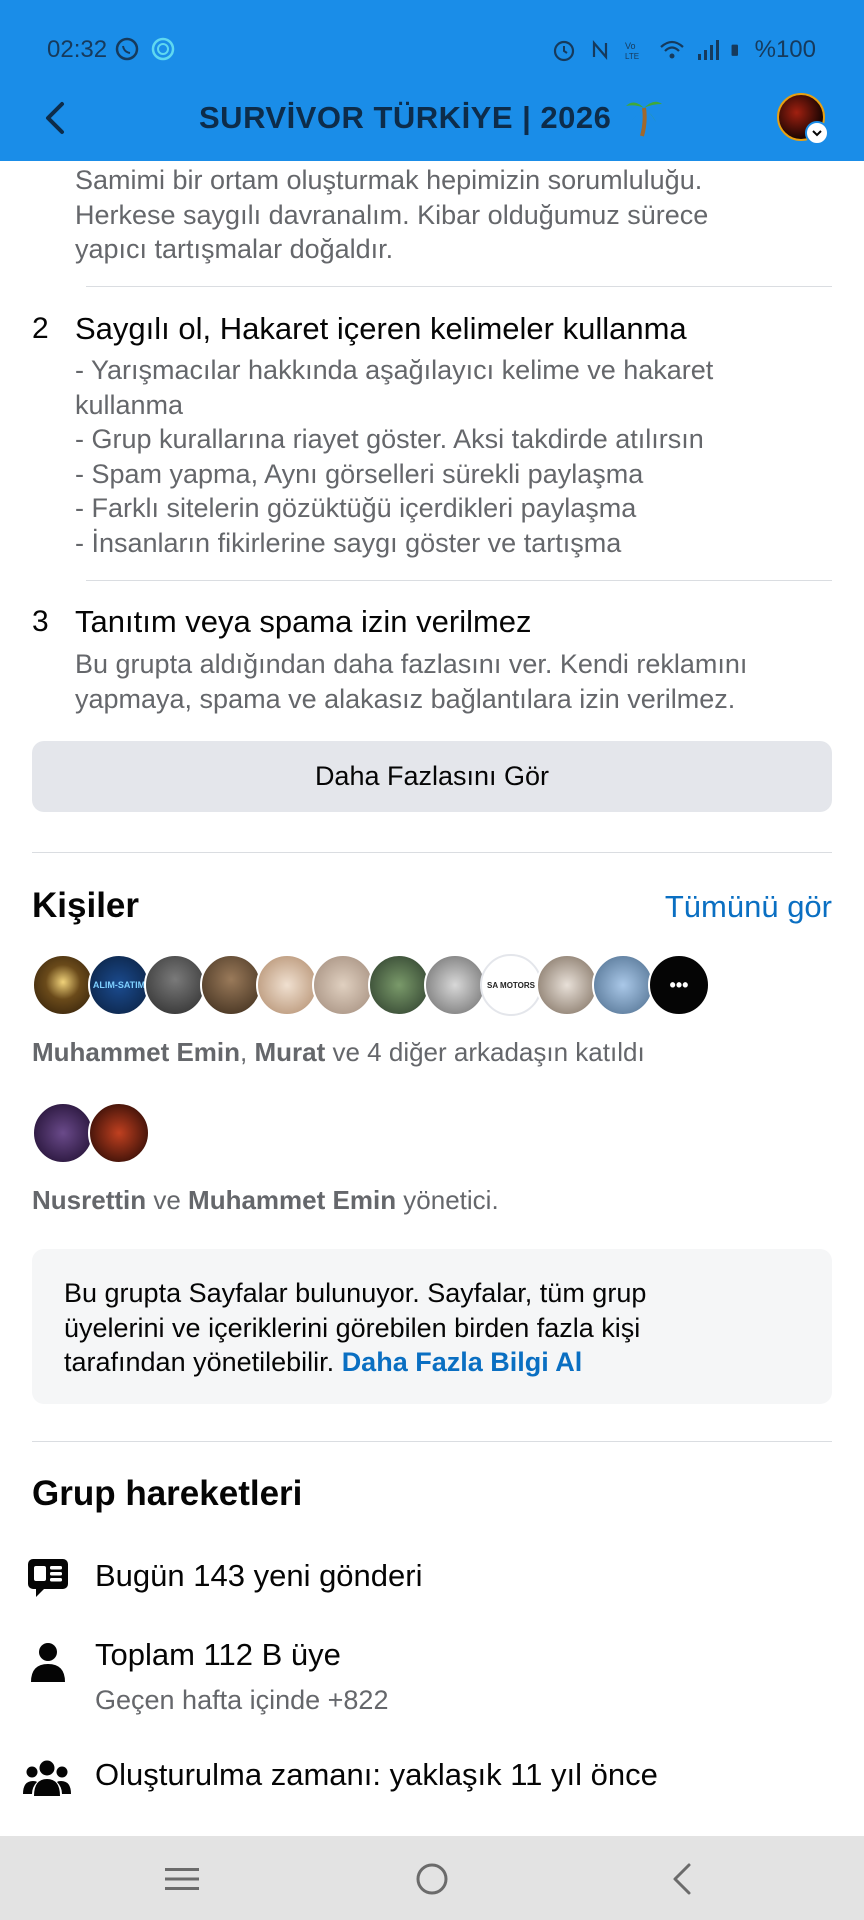 This screenshot has width=864, height=1920. What do you see at coordinates (163, 49) in the screenshot?
I see `sync-icon` at bounding box center [163, 49].